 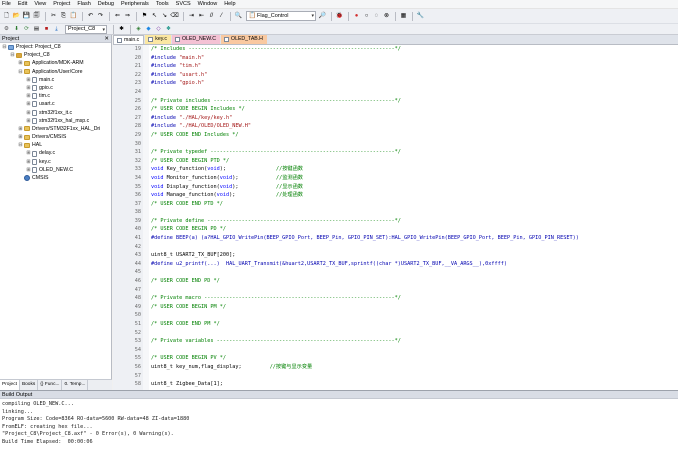 I want to click on tree-node: ⊞ gpio.c, so click(x=55, y=88).